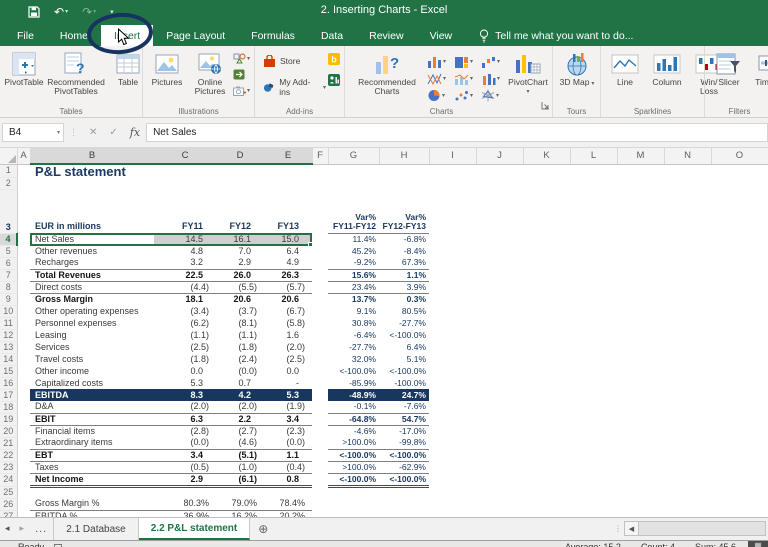 This screenshot has height=547, width=768. Describe the element at coordinates (618, 528) in the screenshot. I see `scrollbar-splitter: ⋮` at that location.